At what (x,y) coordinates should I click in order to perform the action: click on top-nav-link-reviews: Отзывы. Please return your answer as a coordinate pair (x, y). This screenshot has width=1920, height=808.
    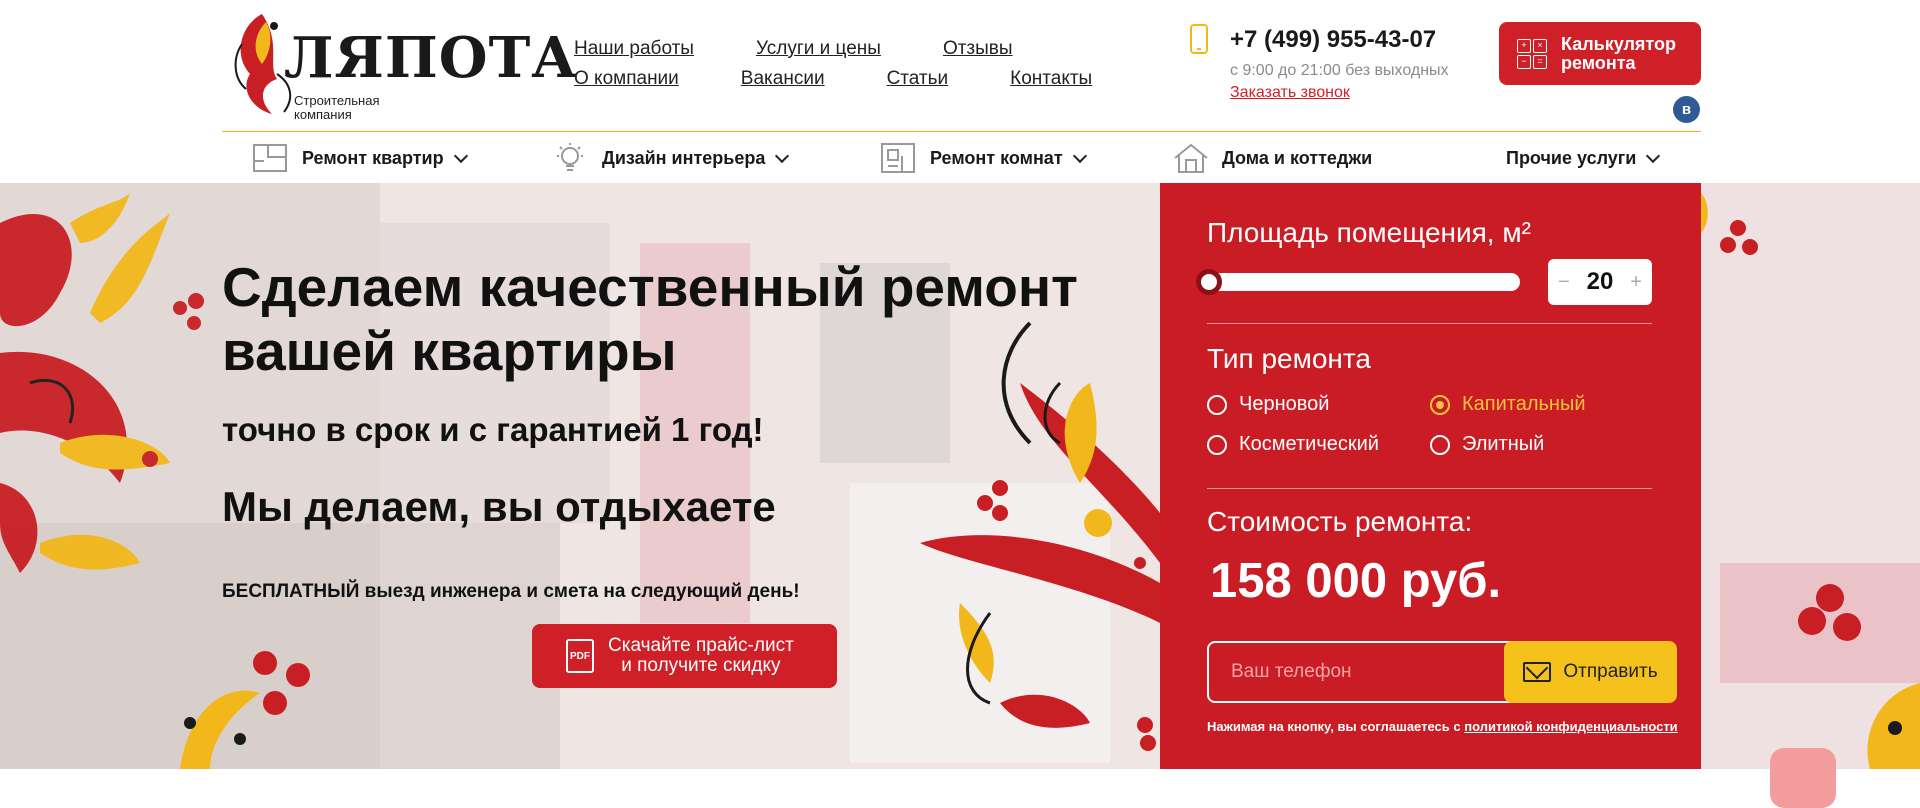
    Looking at the image, I should click on (978, 49).